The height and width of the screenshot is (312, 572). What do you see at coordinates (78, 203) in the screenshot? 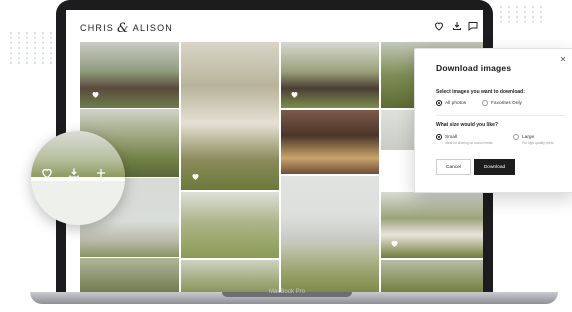
I see `zoom-background` at bounding box center [78, 203].